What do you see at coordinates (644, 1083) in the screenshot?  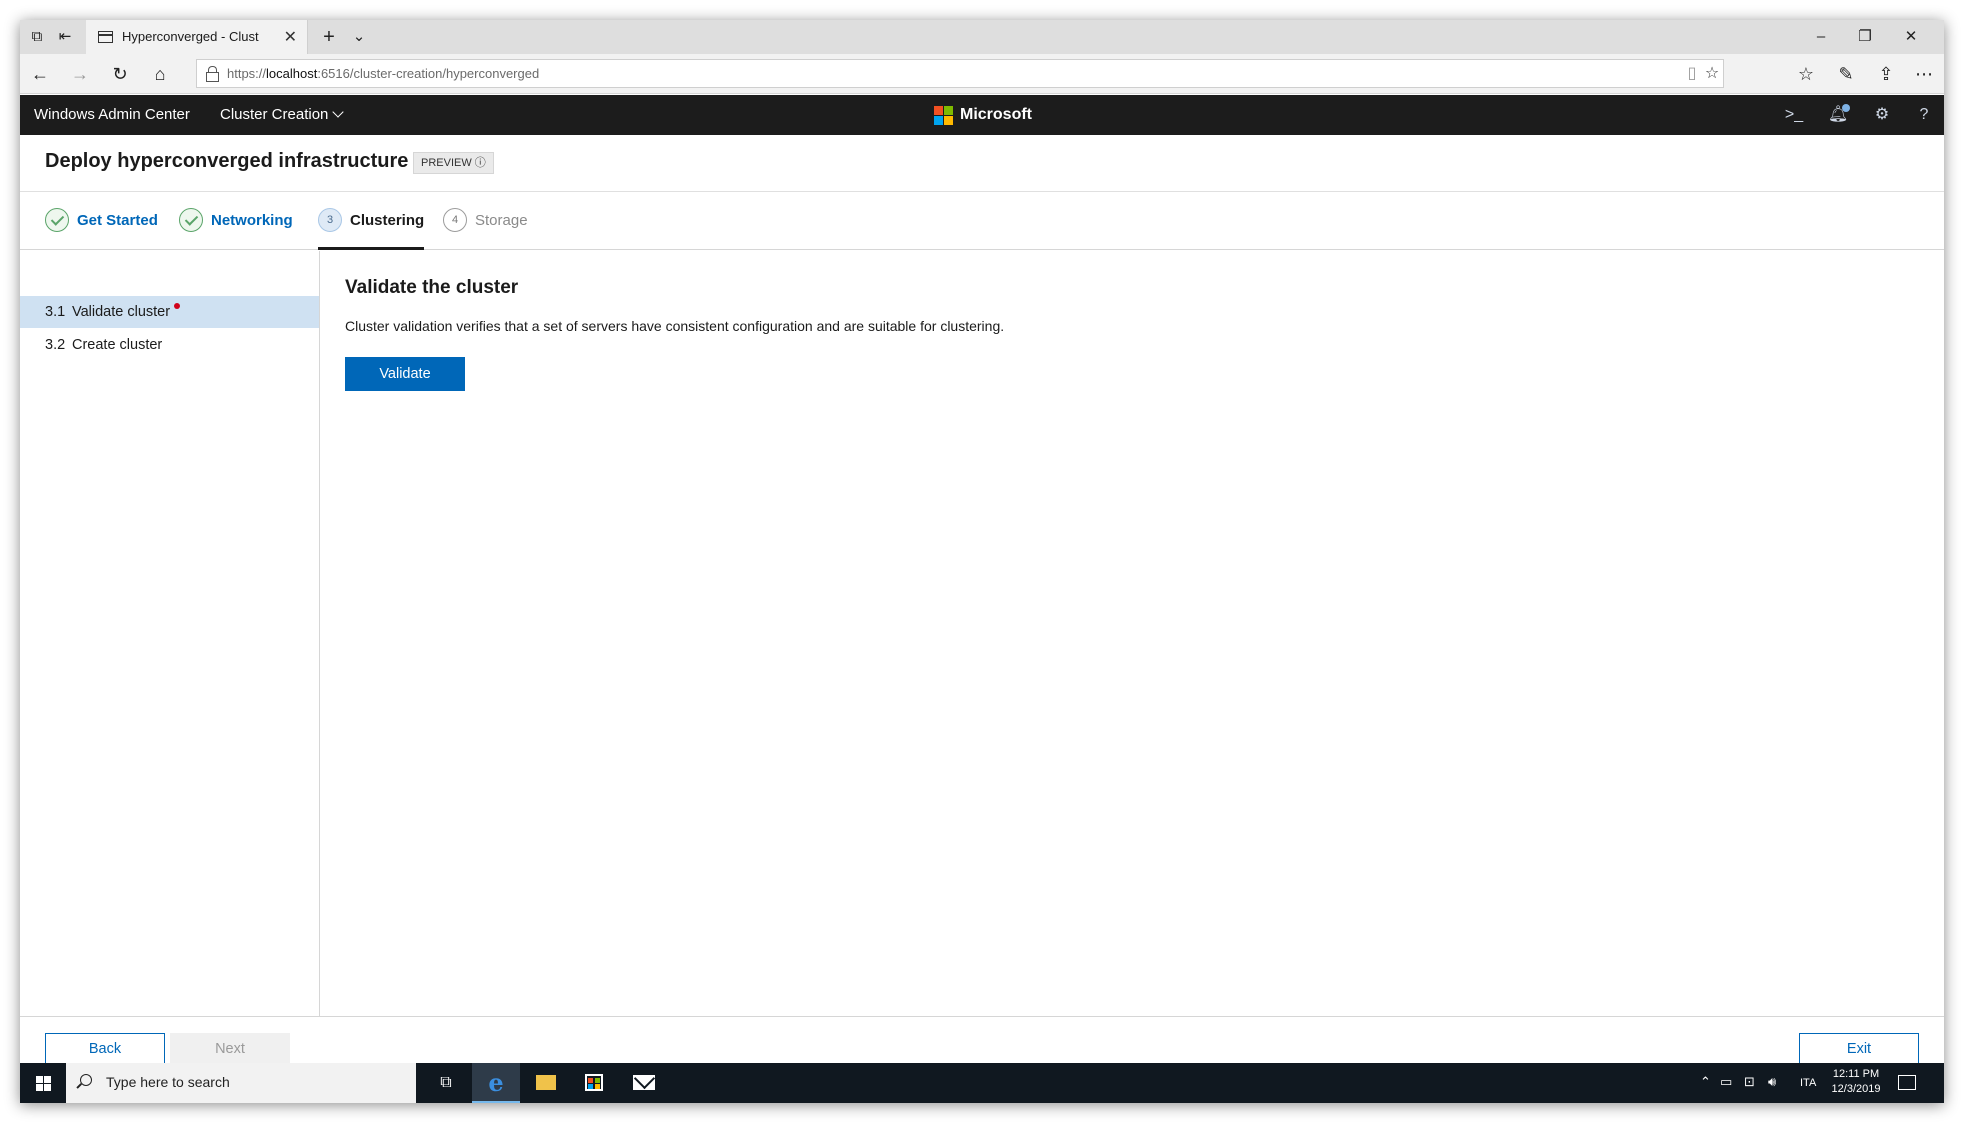 I see `mail-icon` at bounding box center [644, 1083].